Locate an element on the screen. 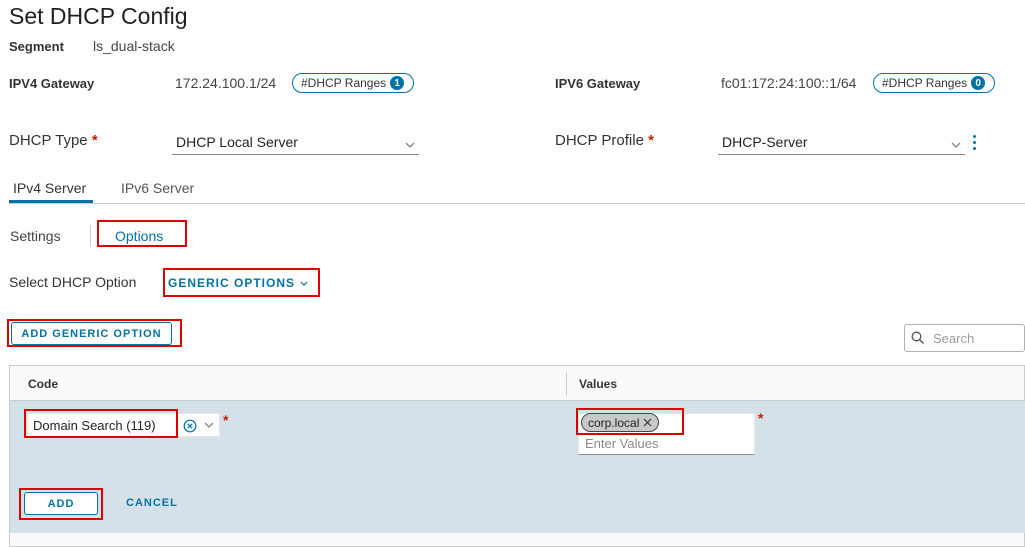  cancel-button: CANCEL is located at coordinates (152, 503).